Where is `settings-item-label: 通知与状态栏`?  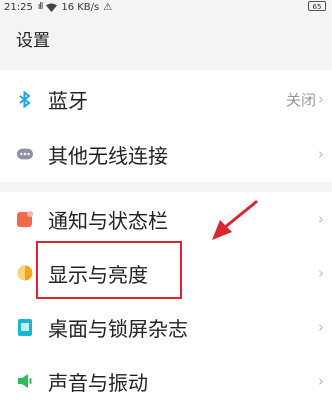 settings-item-label: 通知与状态栏 is located at coordinates (108, 220).